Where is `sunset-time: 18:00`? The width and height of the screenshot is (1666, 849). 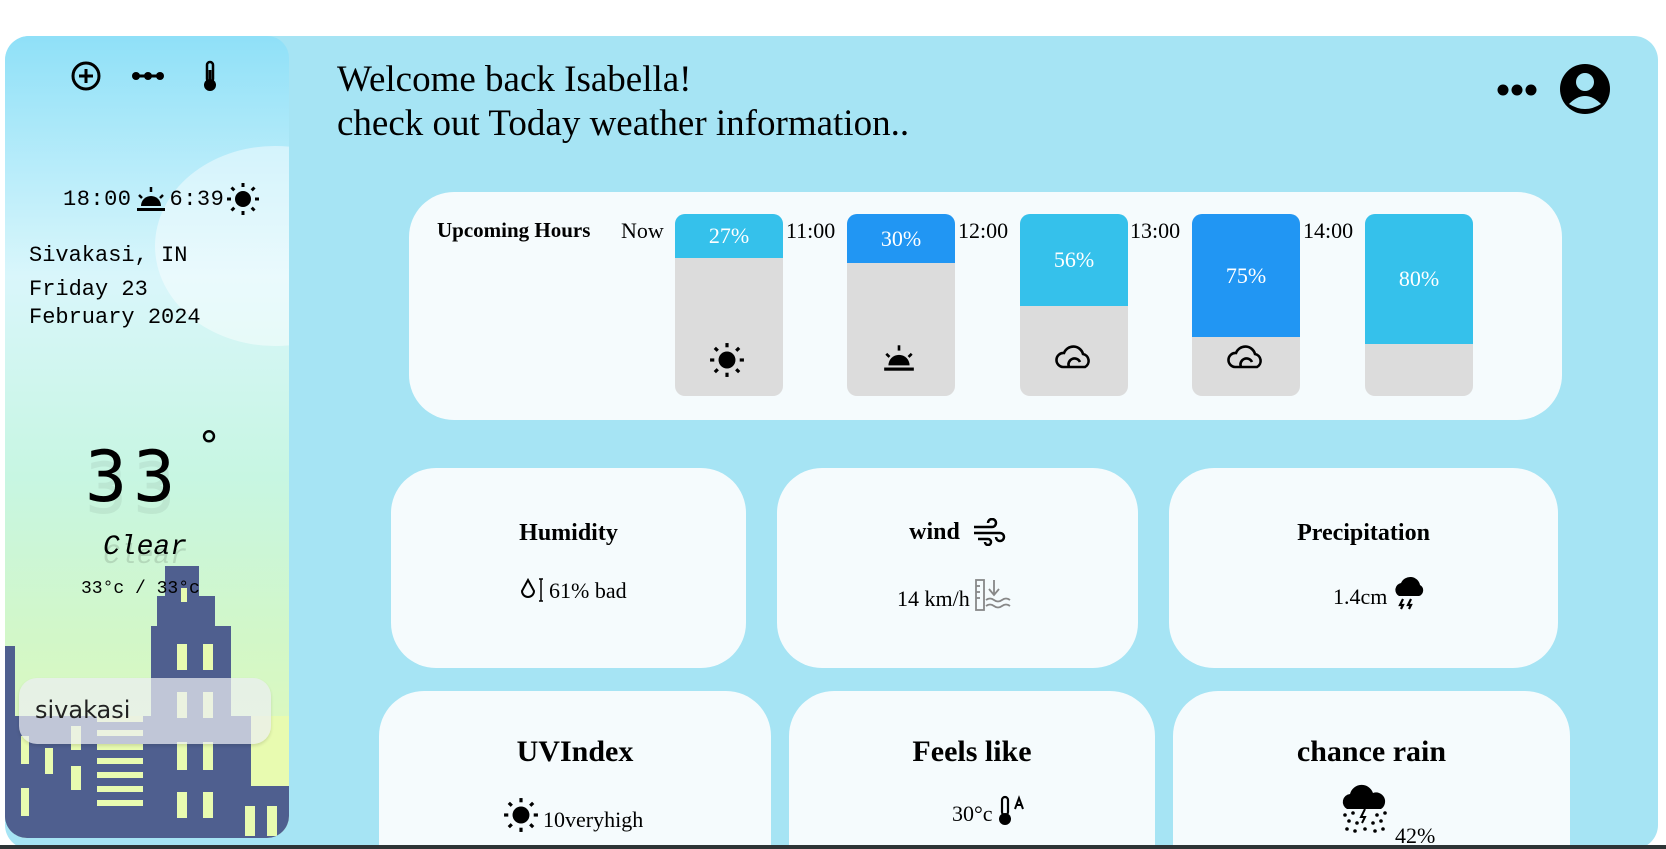 sunset-time: 18:00 is located at coordinates (97, 199).